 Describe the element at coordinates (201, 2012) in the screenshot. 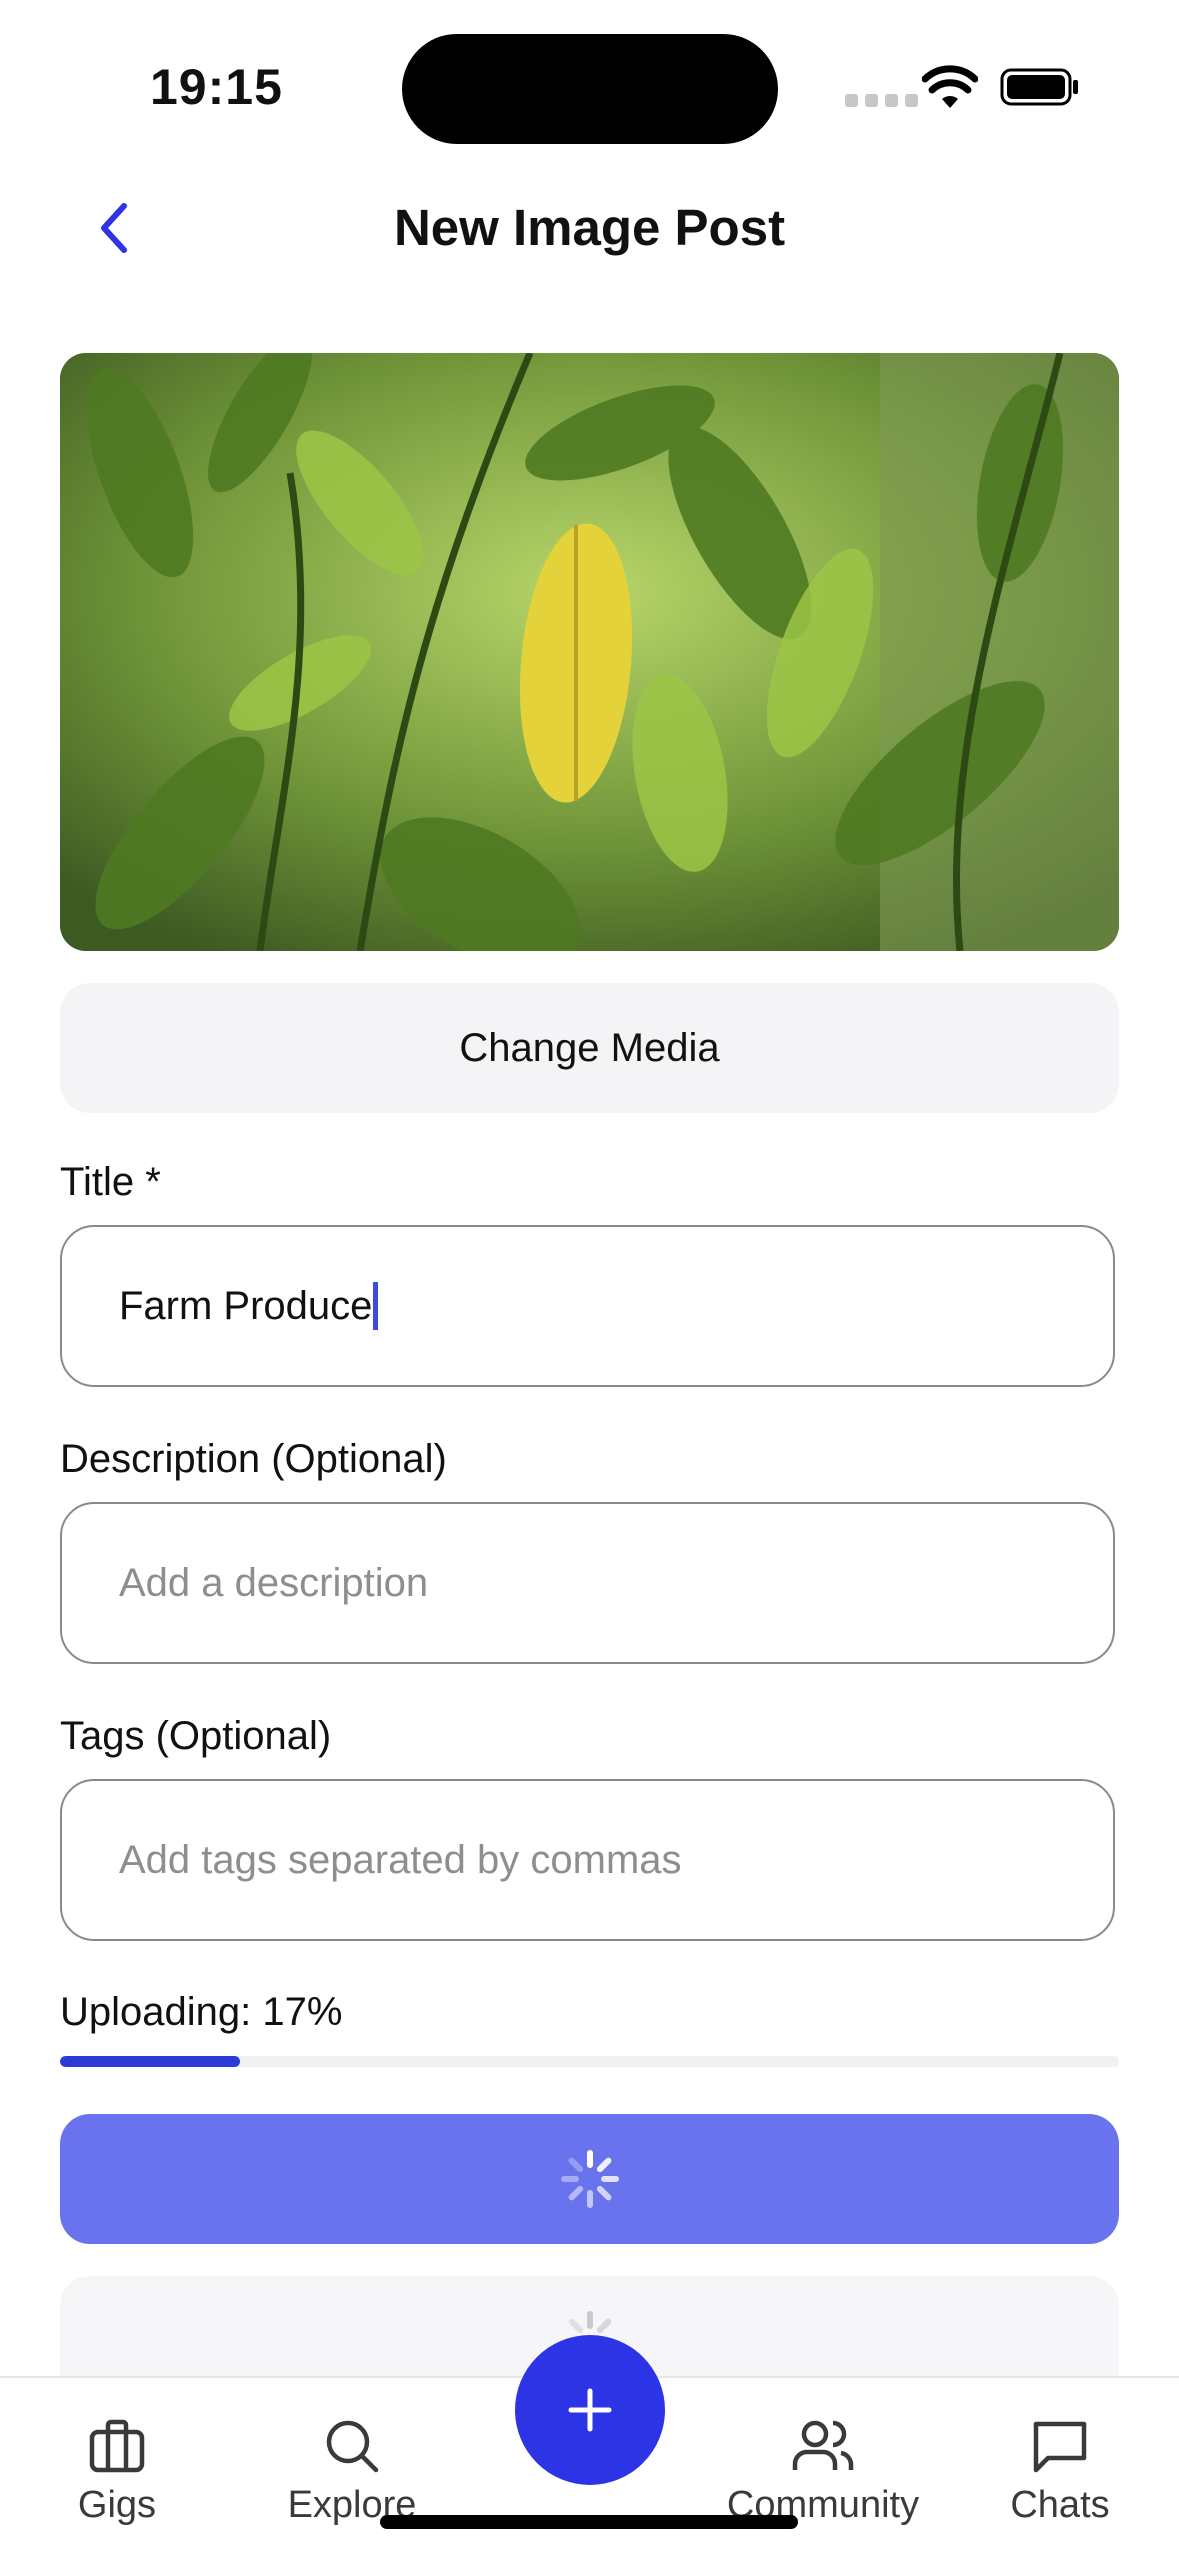

I see `upload-status: Uploading: 17%` at that location.